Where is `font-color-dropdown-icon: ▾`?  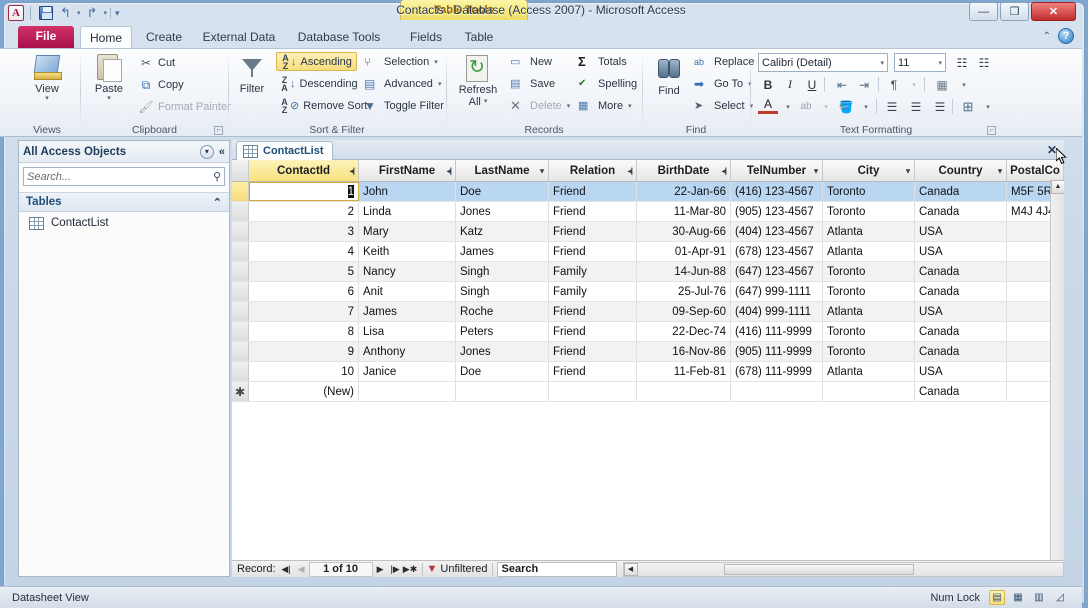
font-color-dropdown-icon: ▾ is located at coordinates (788, 106).